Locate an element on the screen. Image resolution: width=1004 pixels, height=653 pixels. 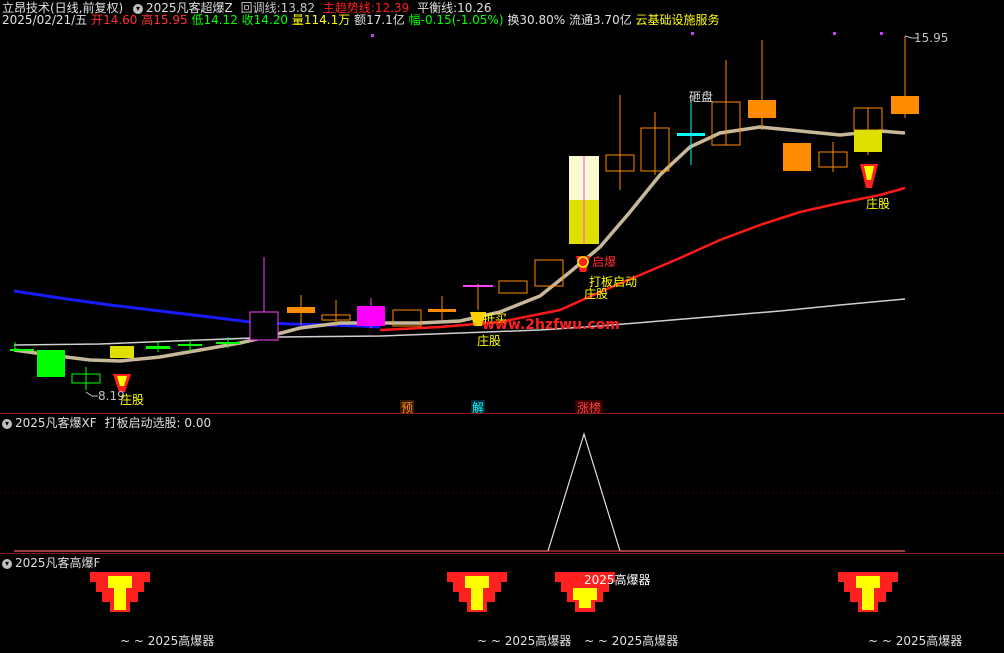
gaobao-tag-top: 2025高爆器 is located at coordinates (617, 580).